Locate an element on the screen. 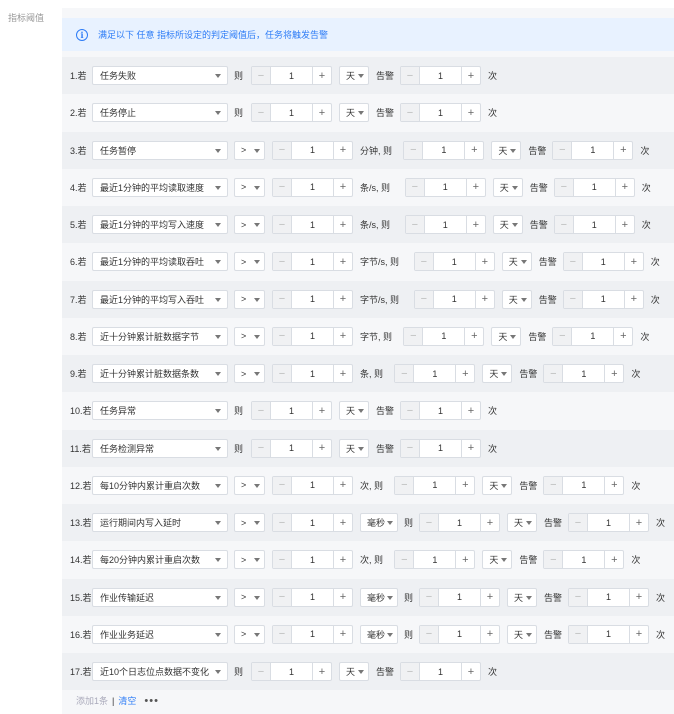 The image size is (674, 714). metric-select: 作业传输延迟 is located at coordinates (160, 597).